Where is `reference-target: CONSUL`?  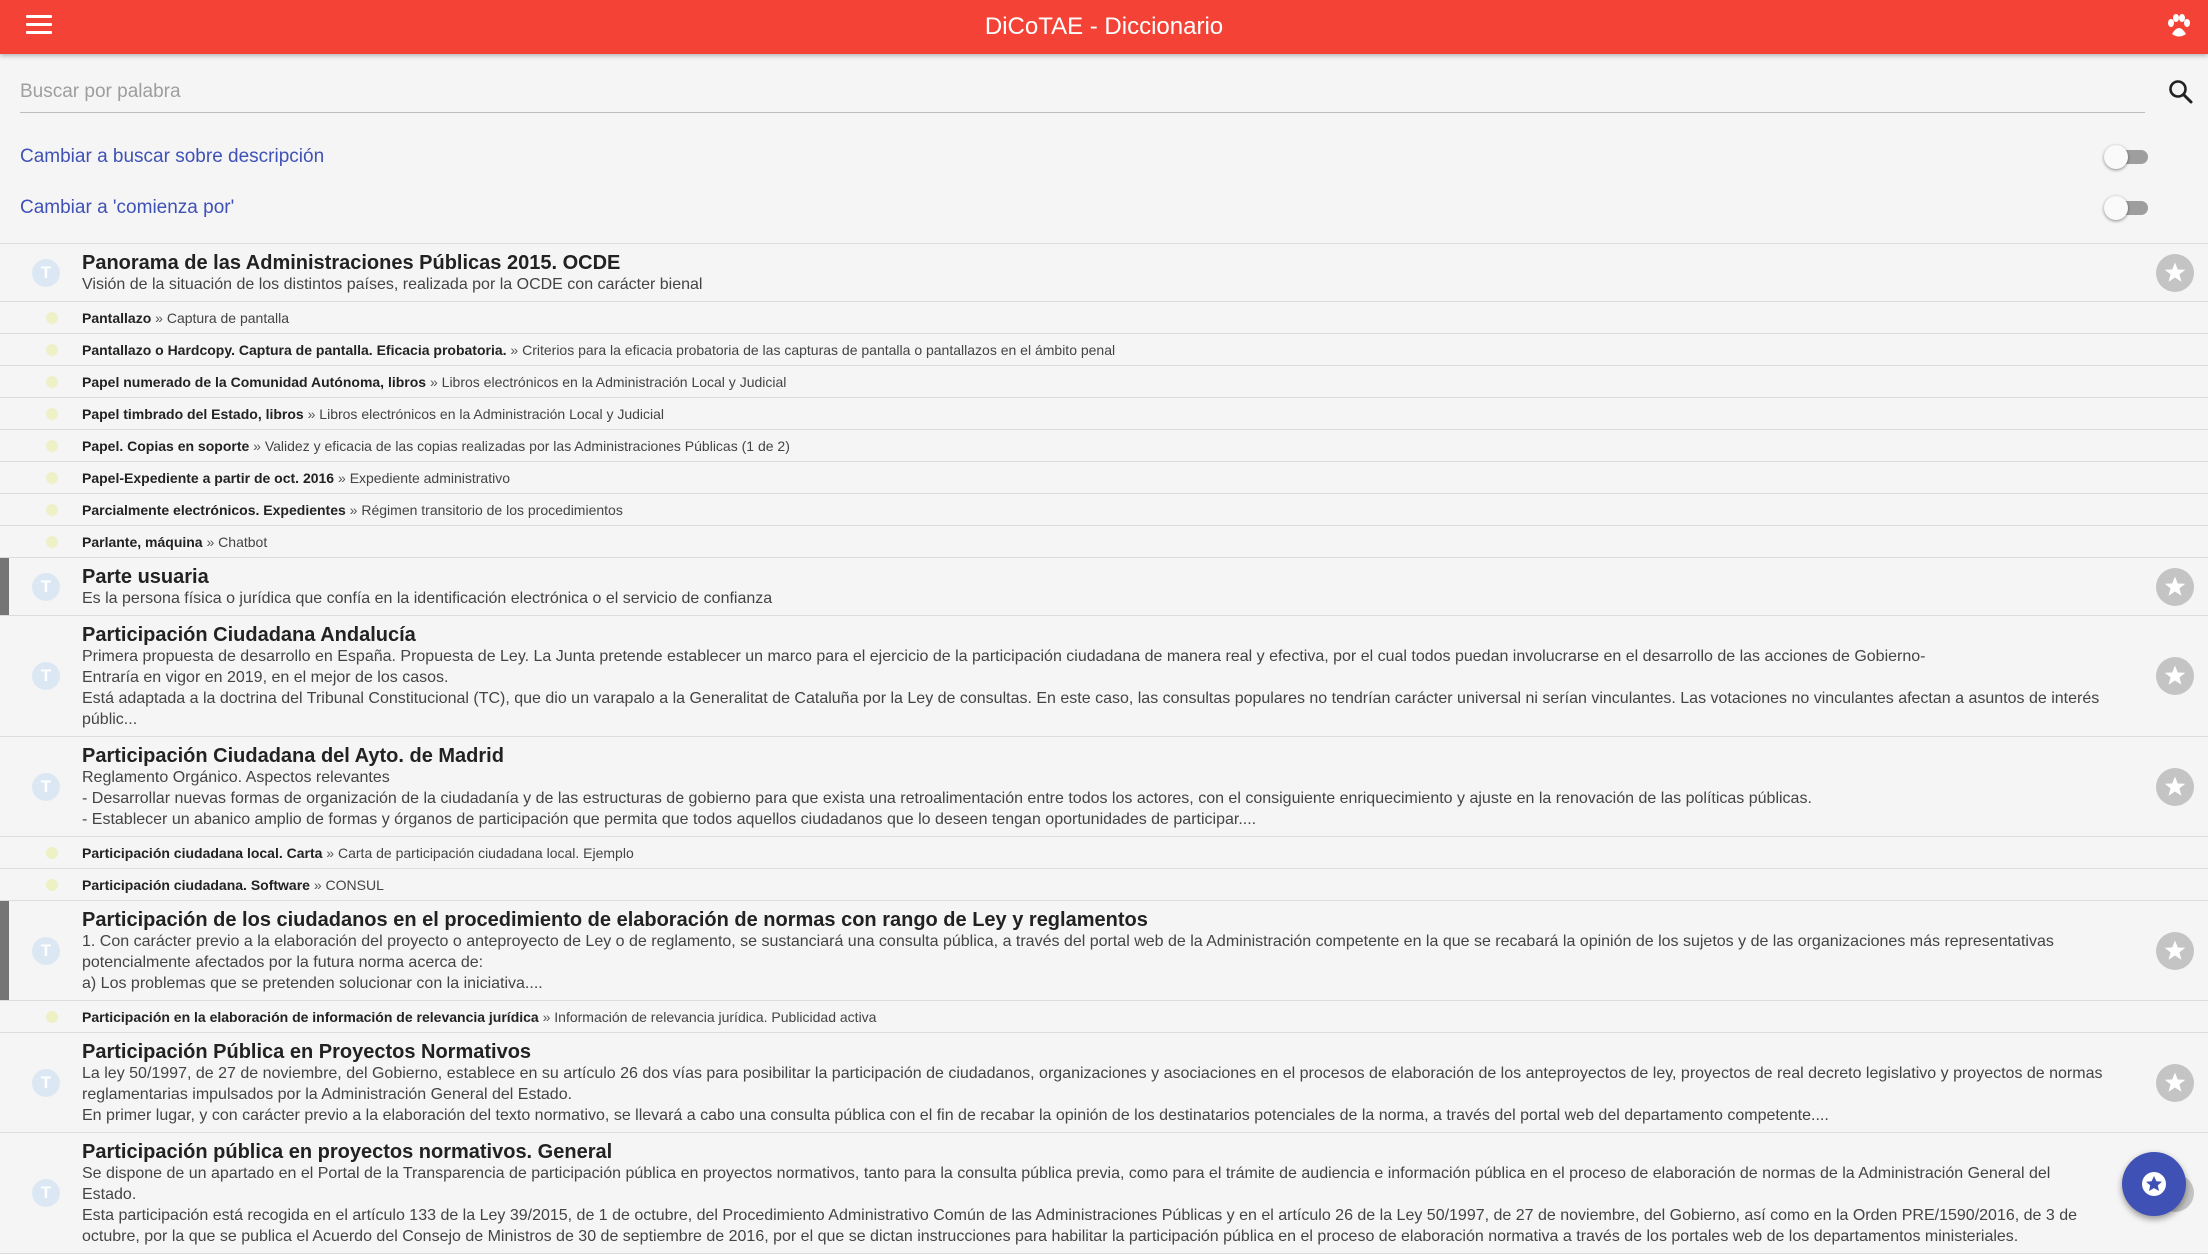
reference-target: CONSUL is located at coordinates (354, 885).